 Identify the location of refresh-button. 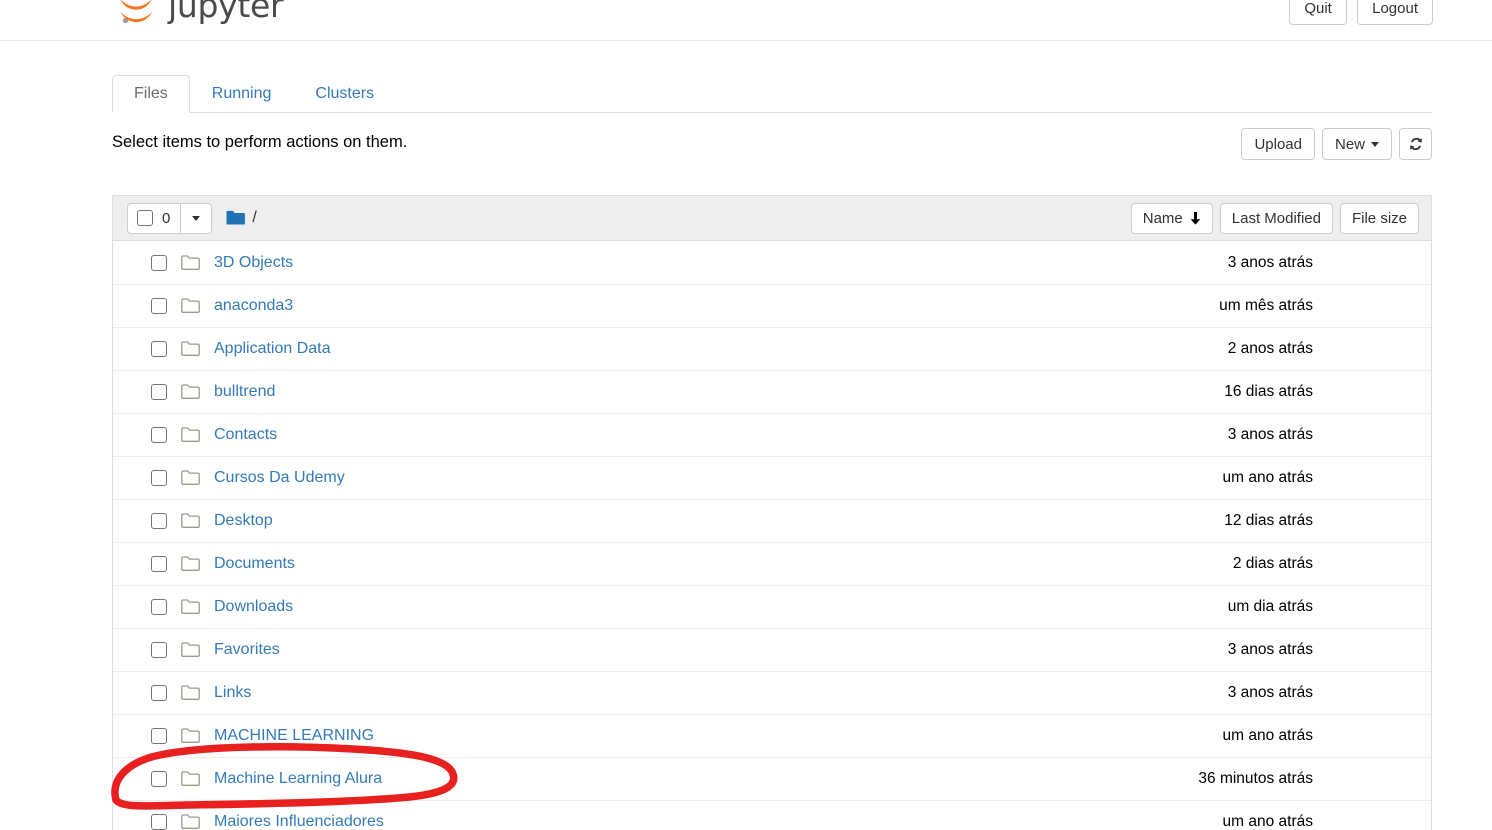
(1415, 144).